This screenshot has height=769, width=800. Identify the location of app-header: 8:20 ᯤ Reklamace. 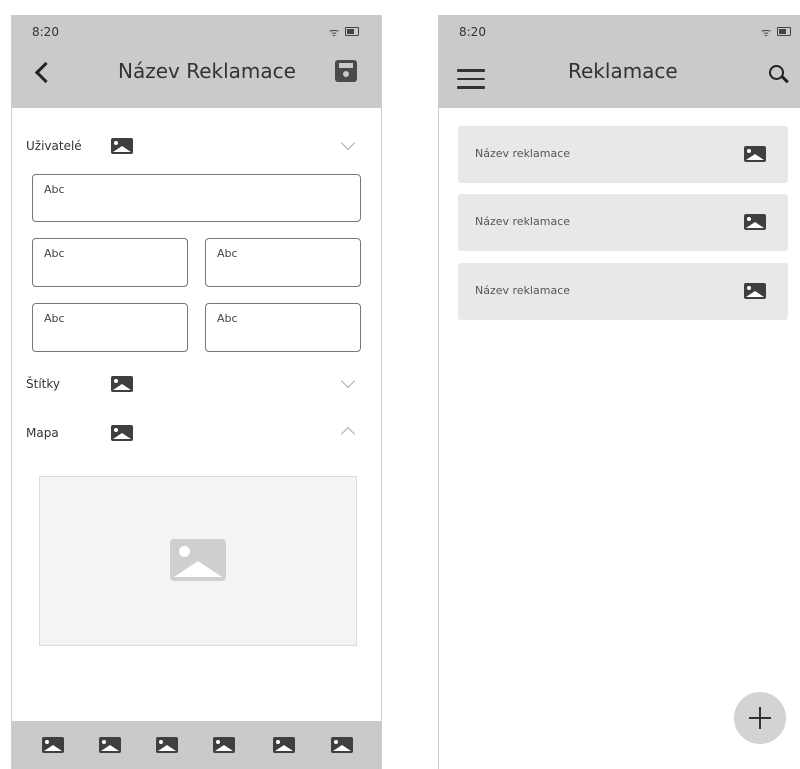
(619, 61).